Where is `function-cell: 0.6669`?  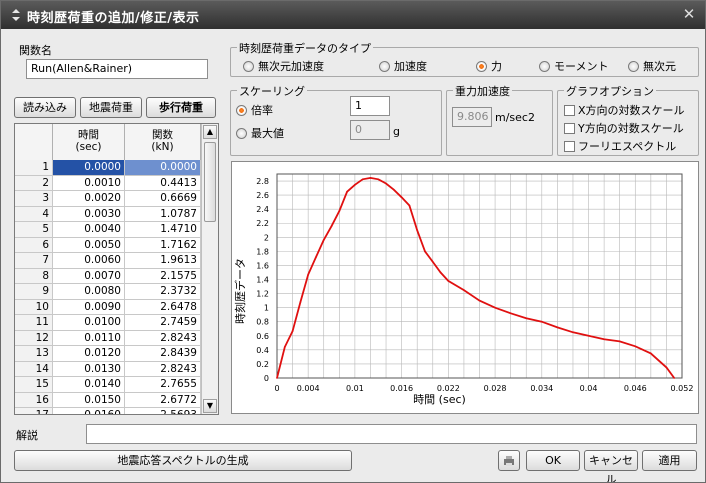 function-cell: 0.6669 is located at coordinates (163, 198).